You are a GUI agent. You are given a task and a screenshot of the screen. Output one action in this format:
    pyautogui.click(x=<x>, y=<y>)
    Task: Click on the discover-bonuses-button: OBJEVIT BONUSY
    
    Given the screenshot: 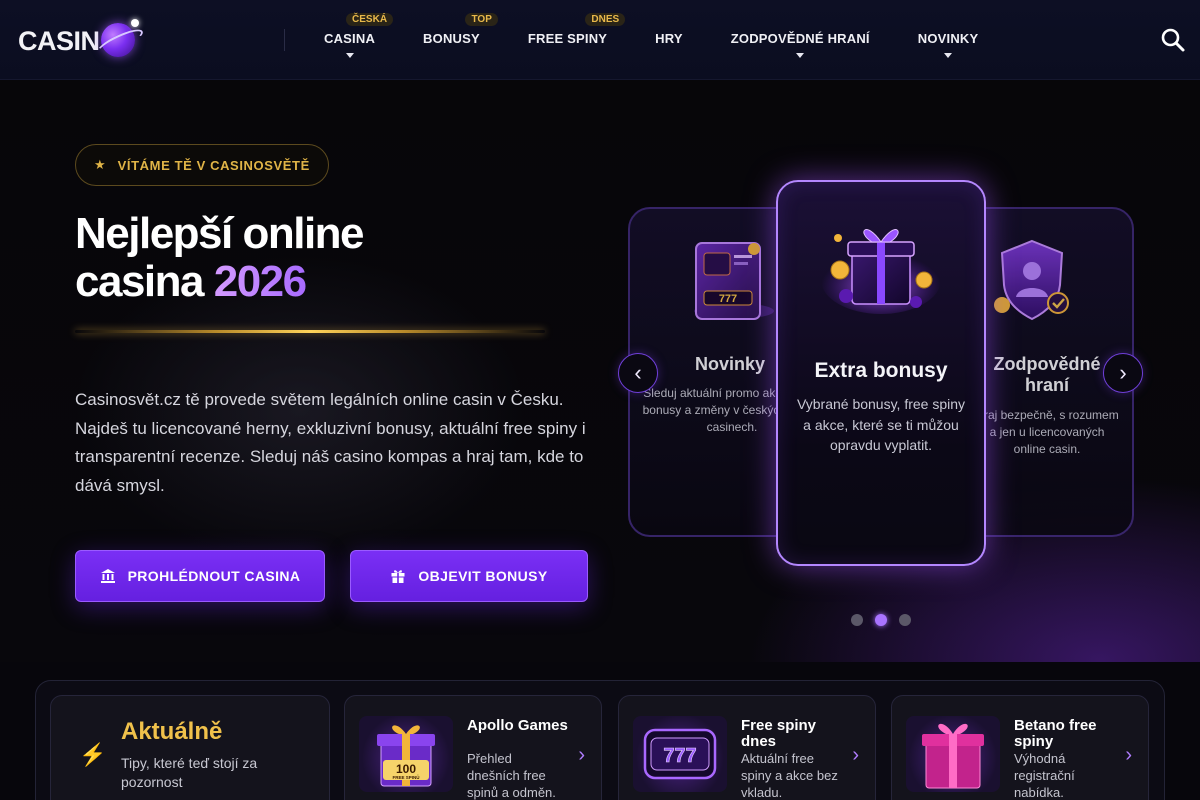 What is the action you would take?
    pyautogui.click(x=469, y=576)
    